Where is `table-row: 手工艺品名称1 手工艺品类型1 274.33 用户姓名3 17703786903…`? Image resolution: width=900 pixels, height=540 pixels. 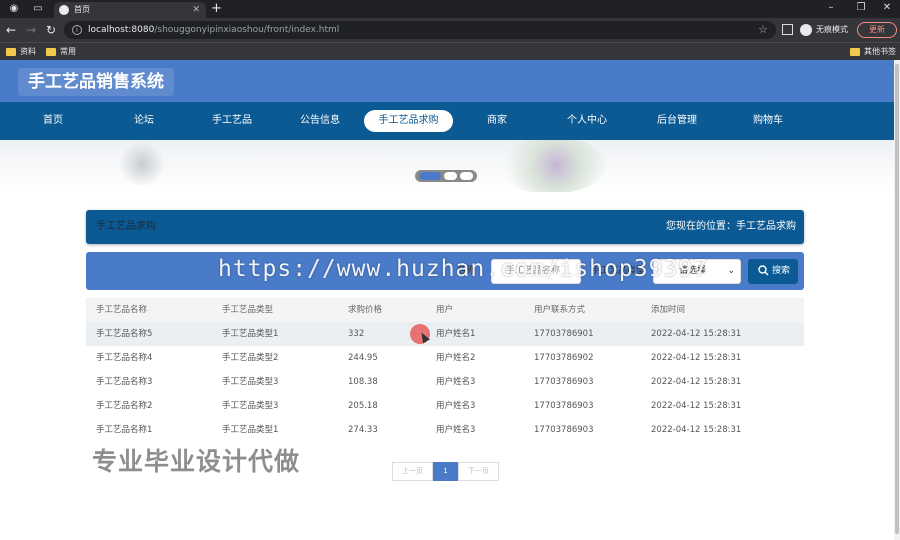 table-row: 手工艺品名称1 手工艺品类型1 274.33 用户姓名3 17703786903… is located at coordinates (445, 430).